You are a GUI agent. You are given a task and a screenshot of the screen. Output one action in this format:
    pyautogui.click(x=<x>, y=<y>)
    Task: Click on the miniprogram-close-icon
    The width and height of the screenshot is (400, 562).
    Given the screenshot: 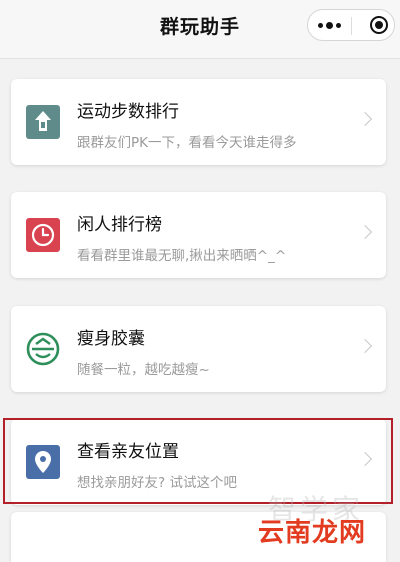 What is the action you would take?
    pyautogui.click(x=379, y=25)
    